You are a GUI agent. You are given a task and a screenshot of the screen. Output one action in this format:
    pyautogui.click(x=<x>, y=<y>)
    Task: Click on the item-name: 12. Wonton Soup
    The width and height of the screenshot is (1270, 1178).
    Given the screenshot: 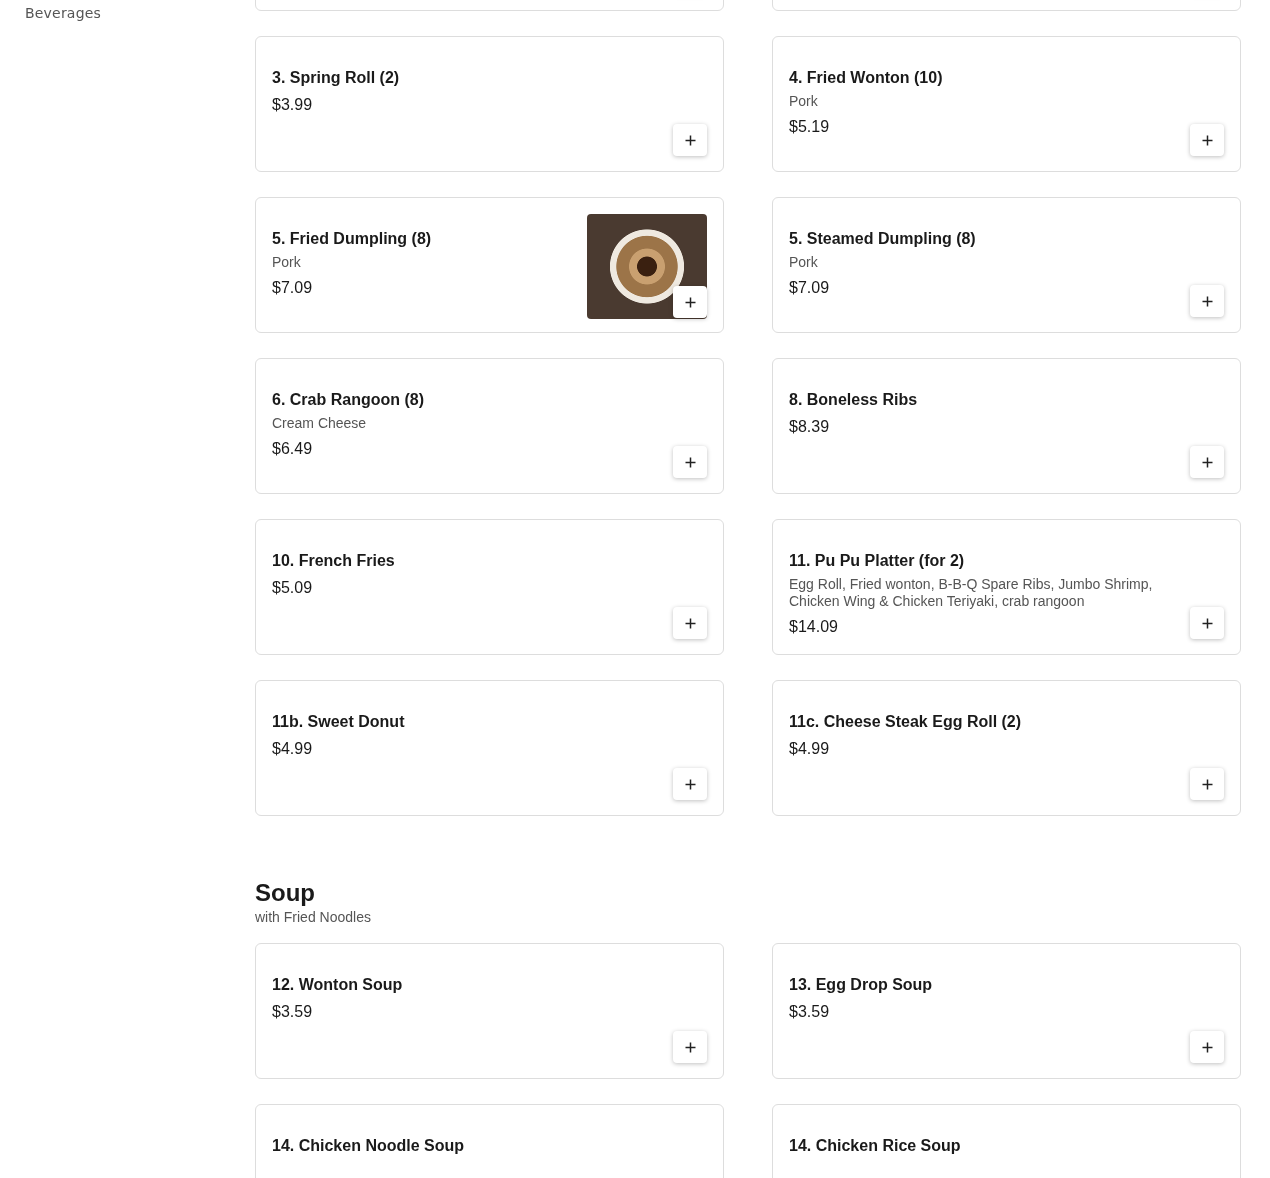 What is the action you would take?
    pyautogui.click(x=338, y=985)
    